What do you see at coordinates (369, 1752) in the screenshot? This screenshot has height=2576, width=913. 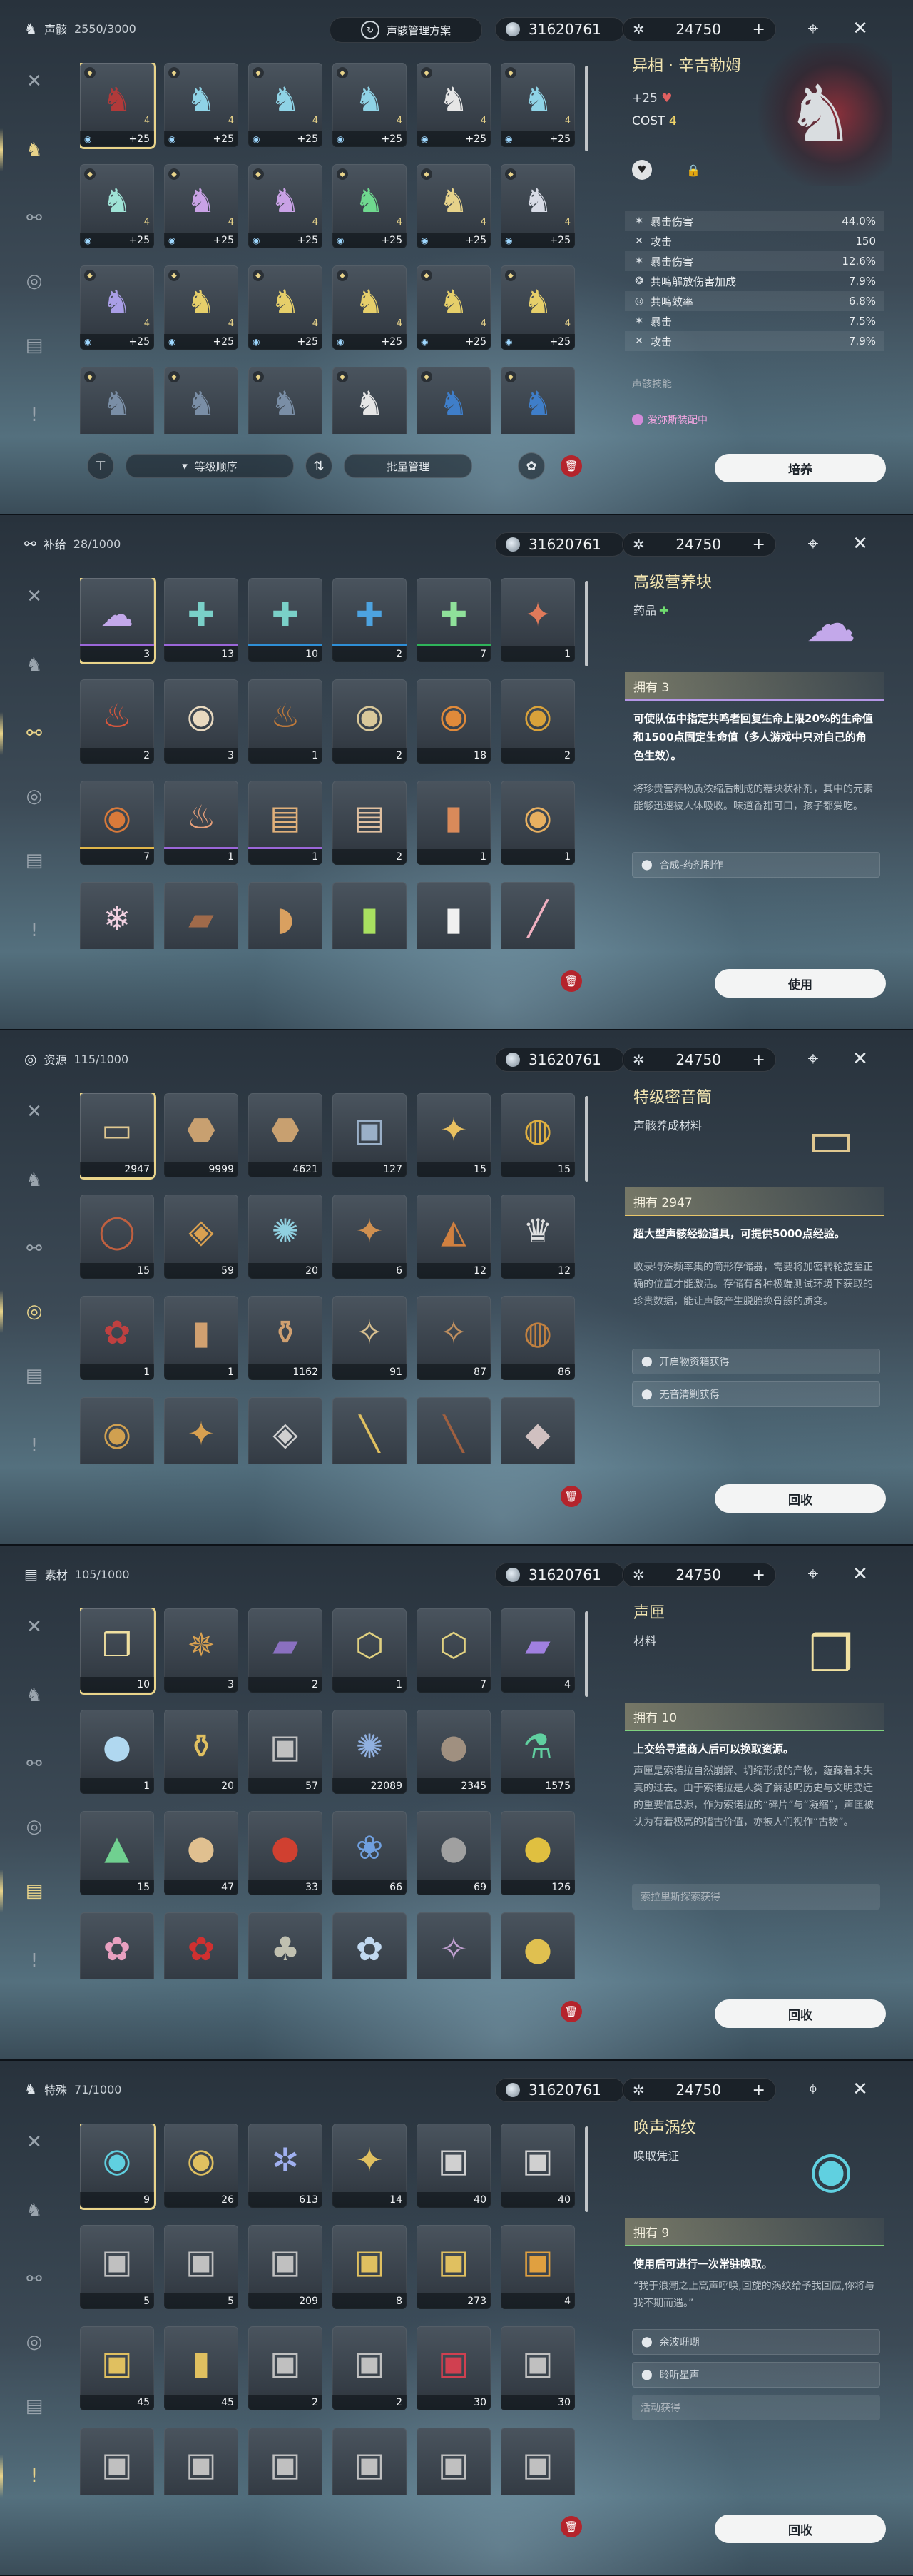 I see `item-slot: ✺ 22089` at bounding box center [369, 1752].